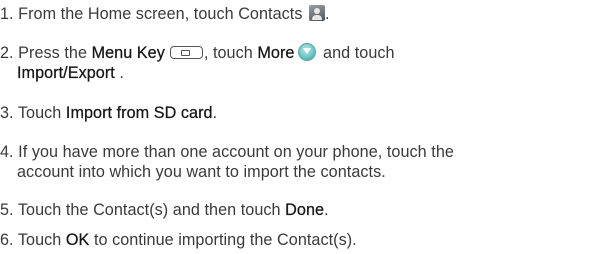 This screenshot has width=589, height=254. Describe the element at coordinates (160, 14) in the screenshot. I see `step-text: From the Home screen, touch Contacts` at that location.